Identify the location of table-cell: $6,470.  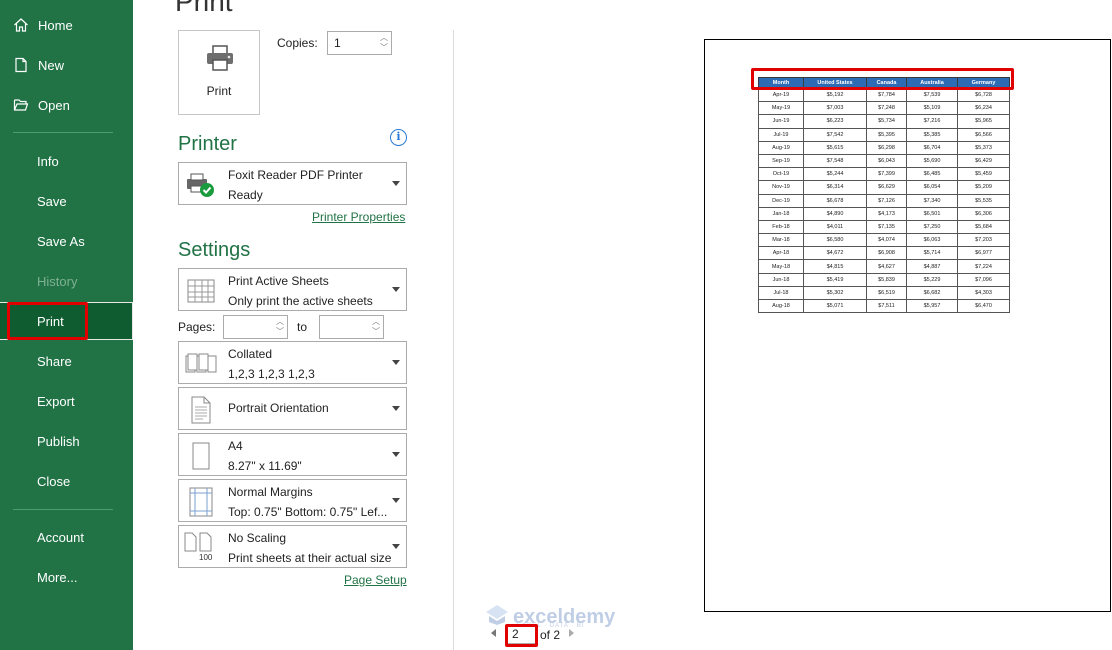
(983, 306).